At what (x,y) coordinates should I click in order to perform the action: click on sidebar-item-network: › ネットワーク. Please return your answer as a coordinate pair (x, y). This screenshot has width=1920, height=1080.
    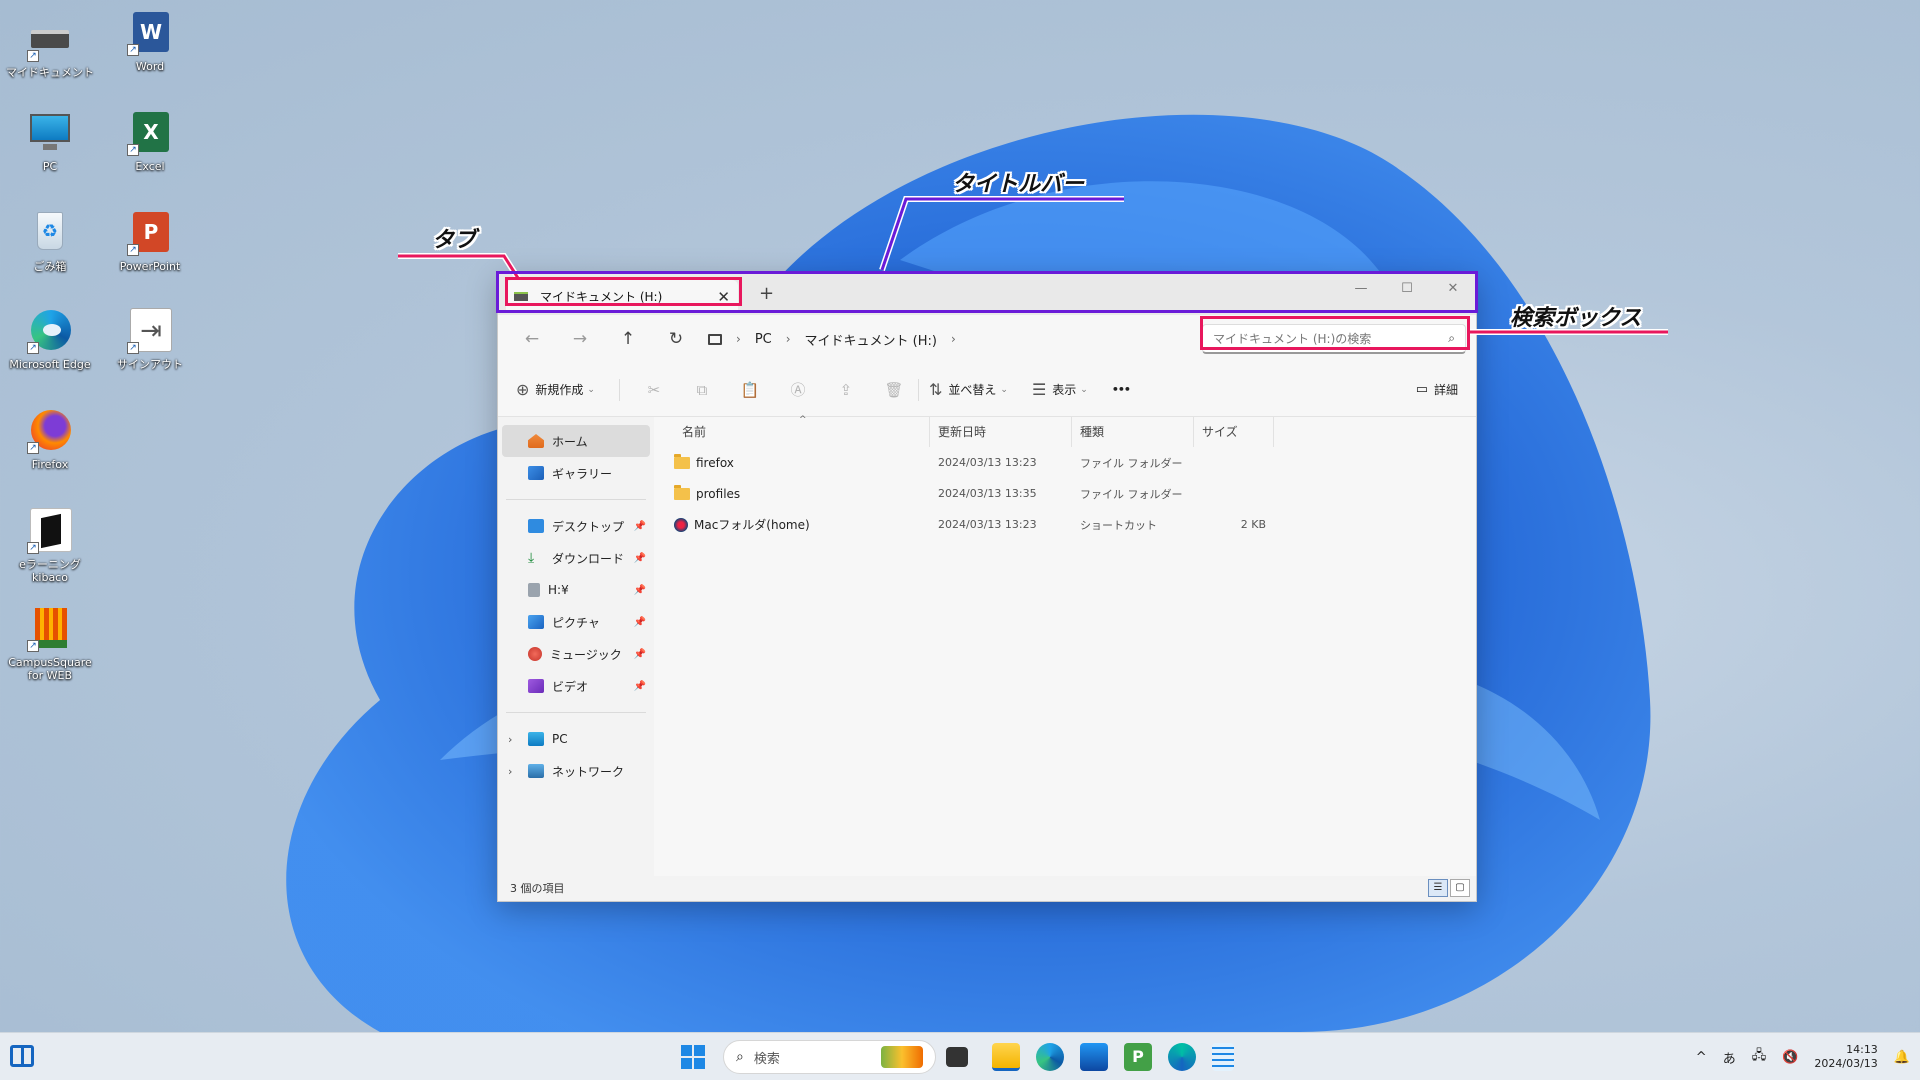
    Looking at the image, I should click on (576, 771).